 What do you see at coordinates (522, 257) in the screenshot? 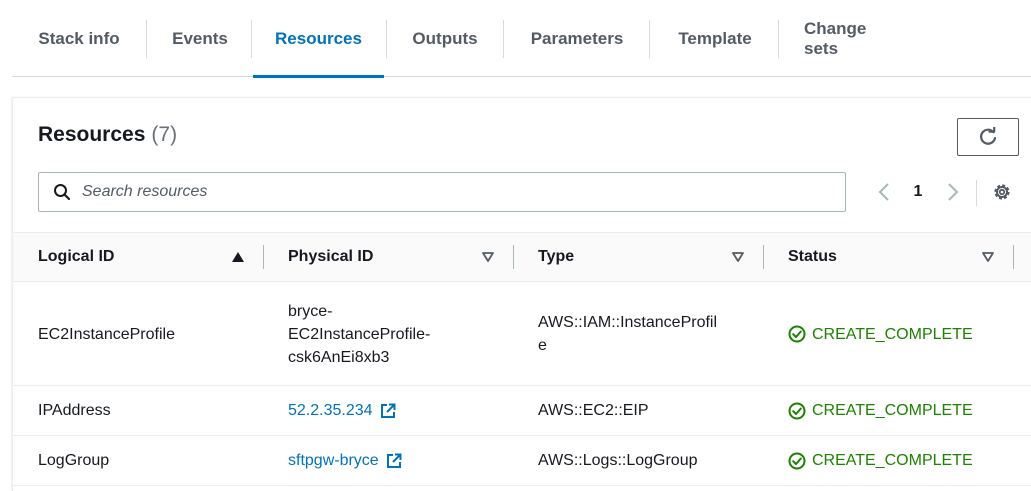
I see `table-header: Logical ID Physical ID Type Status` at bounding box center [522, 257].